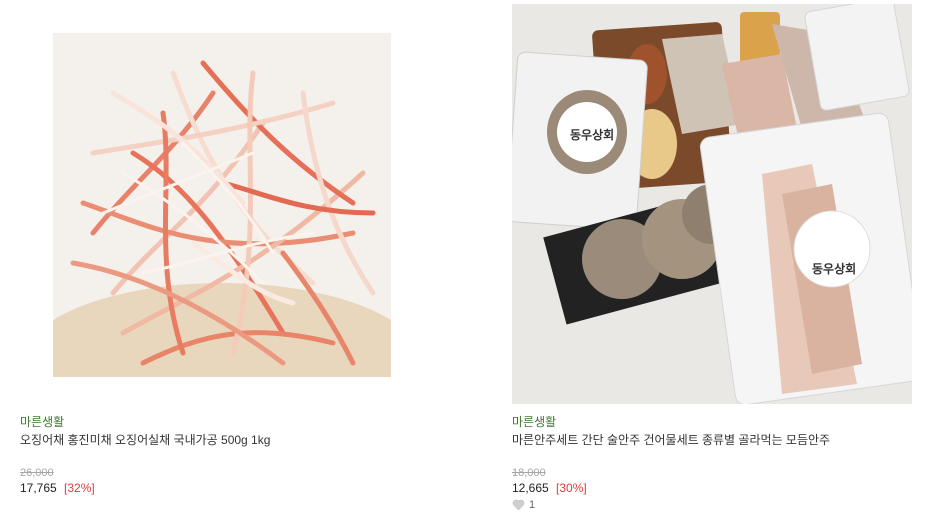  Describe the element at coordinates (57, 488) in the screenshot. I see `price-row: 17,765 [32%]` at that location.